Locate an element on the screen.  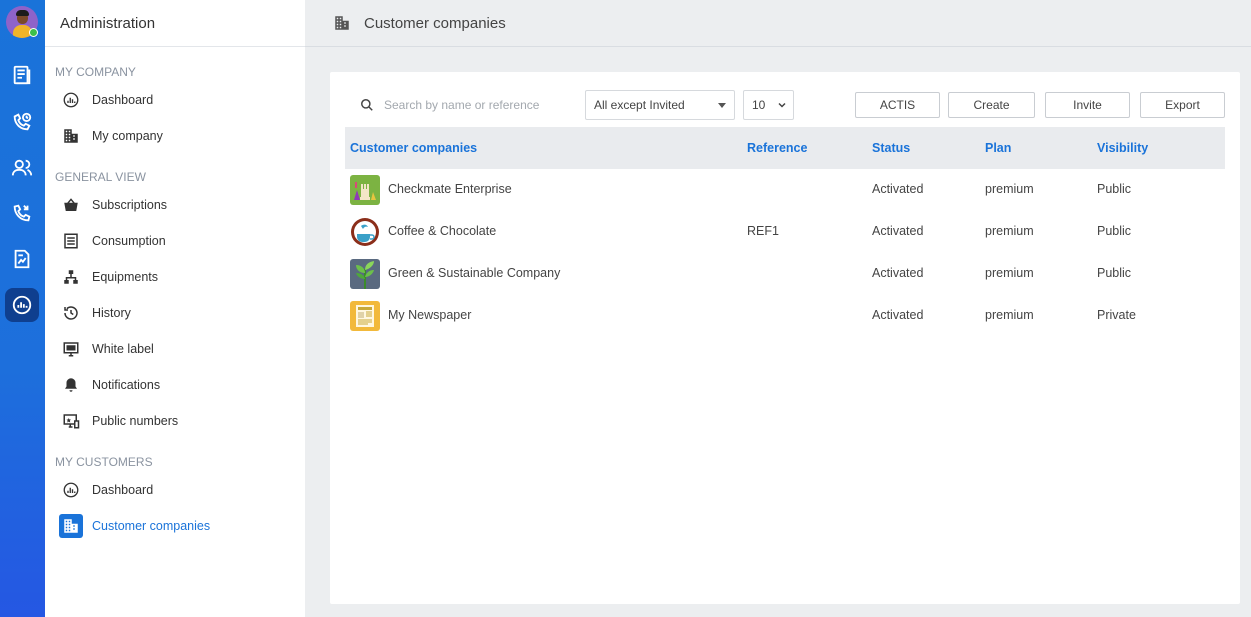
actis-button: ACTIS is located at coordinates (897, 105).